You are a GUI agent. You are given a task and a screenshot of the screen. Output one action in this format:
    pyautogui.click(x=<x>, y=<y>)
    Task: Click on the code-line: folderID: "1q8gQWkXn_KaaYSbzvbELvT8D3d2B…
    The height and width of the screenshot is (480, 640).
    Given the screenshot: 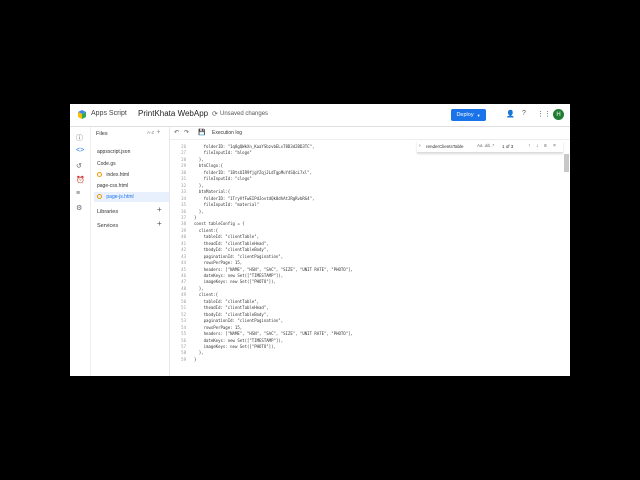 What is the action you would take?
    pyautogui.click(x=254, y=146)
    